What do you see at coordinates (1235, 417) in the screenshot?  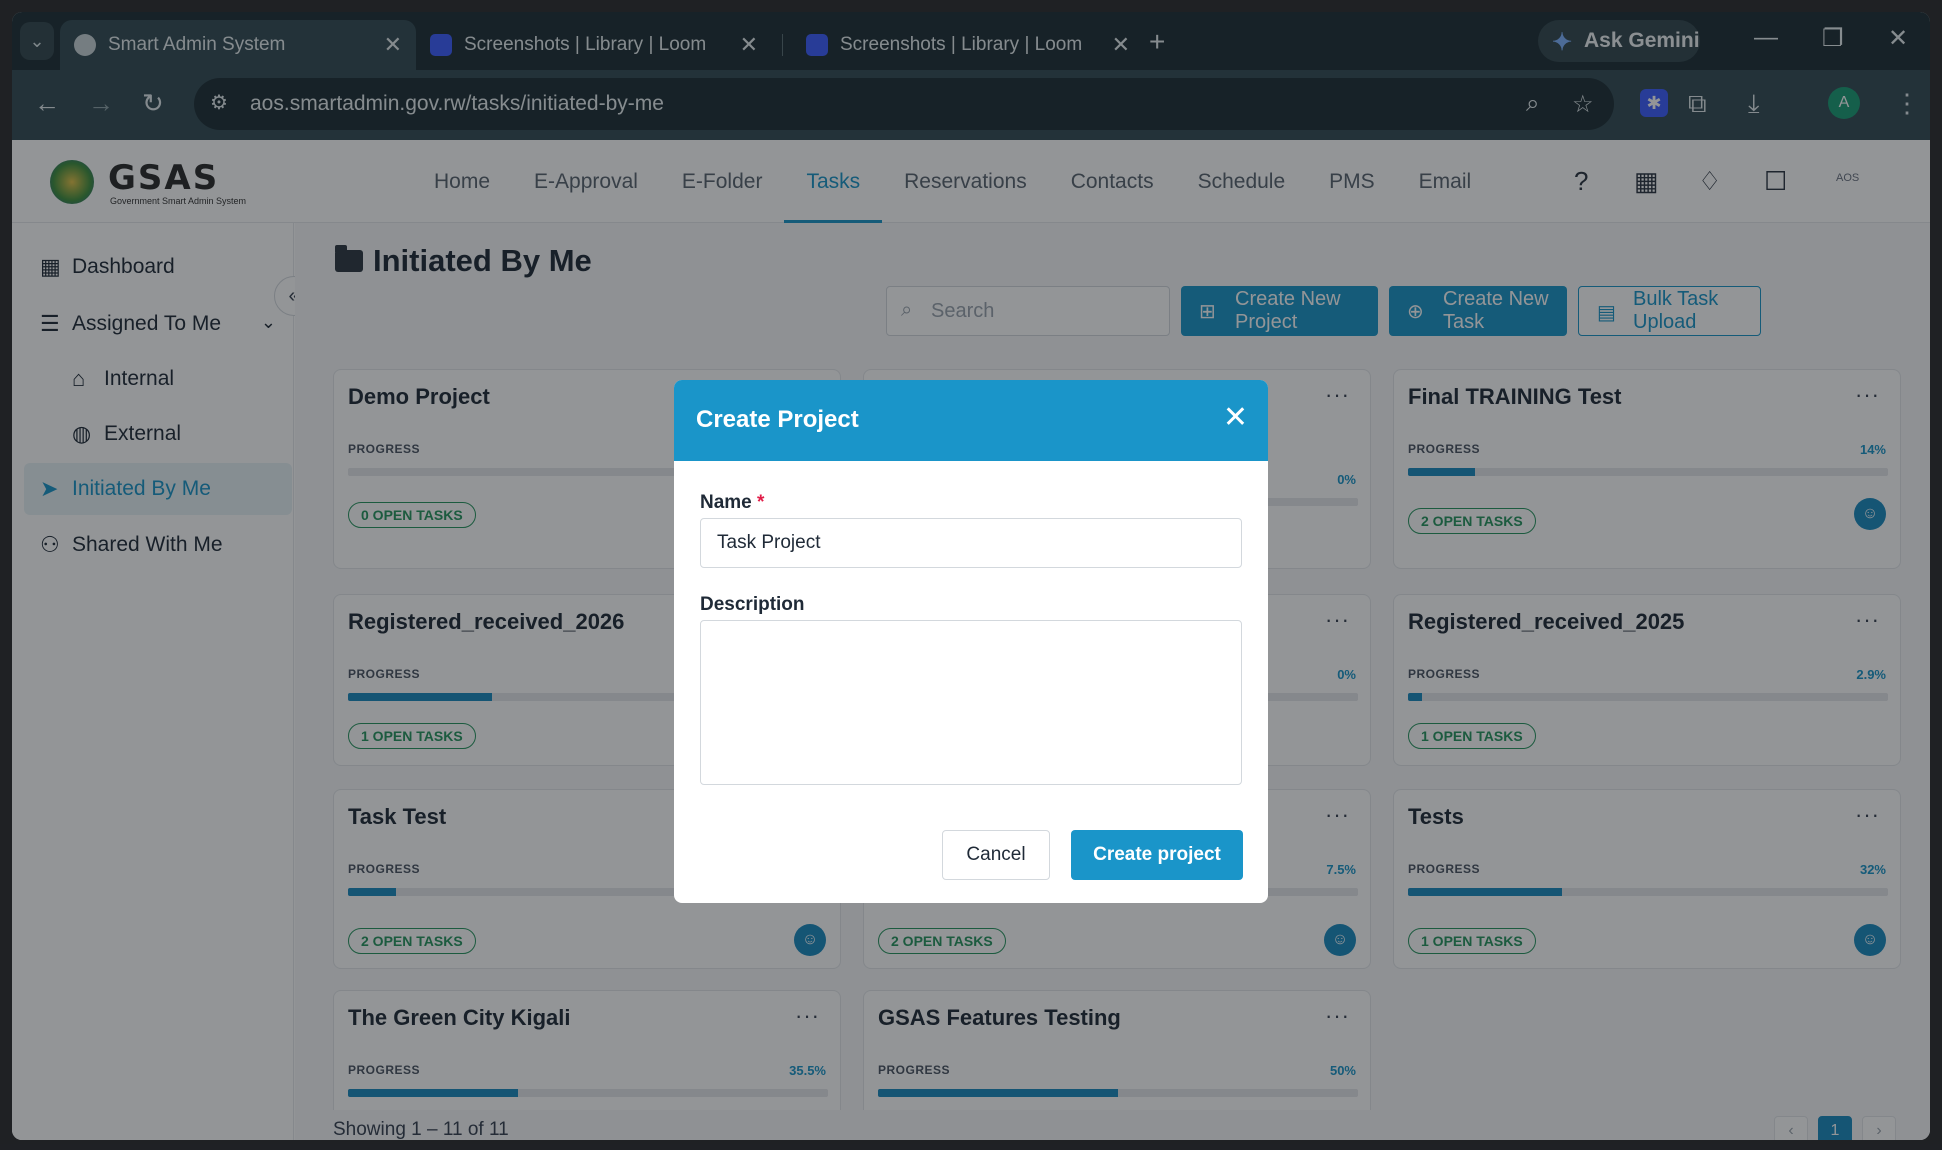 I see `close-icon: ✕` at bounding box center [1235, 417].